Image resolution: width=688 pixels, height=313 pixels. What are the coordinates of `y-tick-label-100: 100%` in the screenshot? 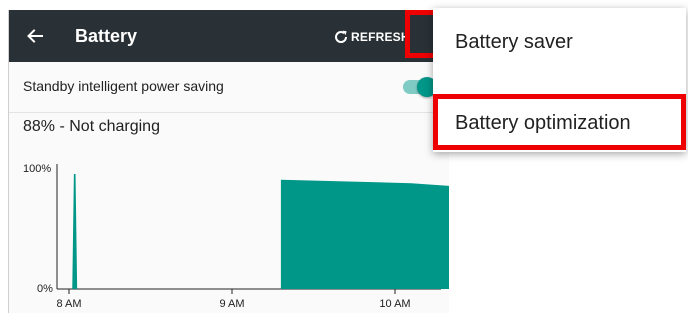 It's located at (37, 169).